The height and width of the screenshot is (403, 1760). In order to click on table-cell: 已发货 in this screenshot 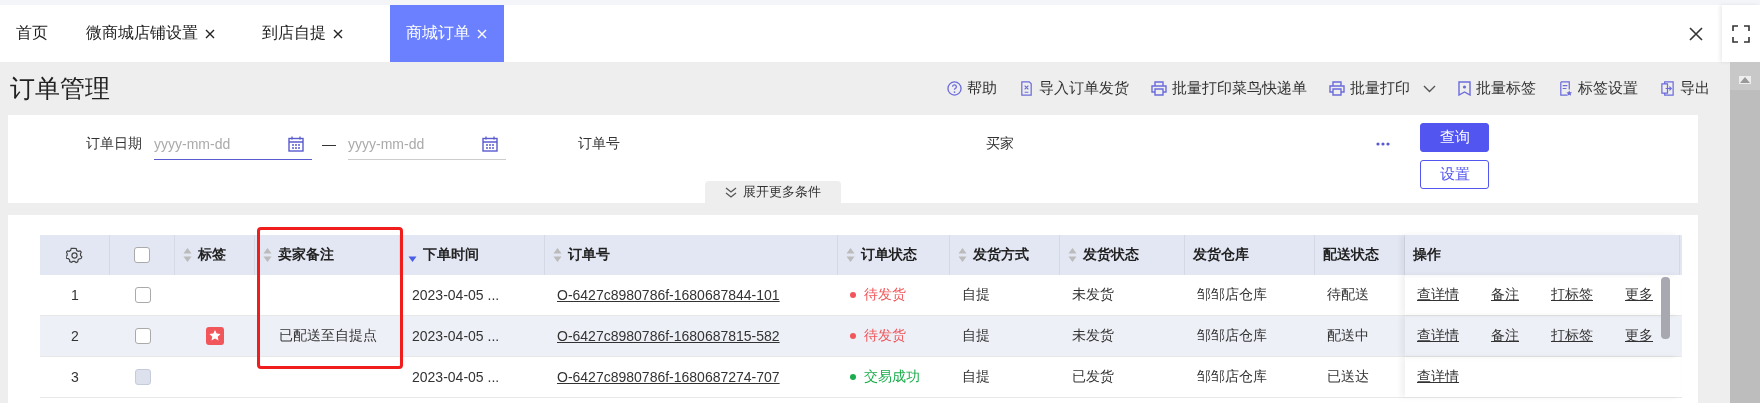, I will do `click(1093, 377)`.